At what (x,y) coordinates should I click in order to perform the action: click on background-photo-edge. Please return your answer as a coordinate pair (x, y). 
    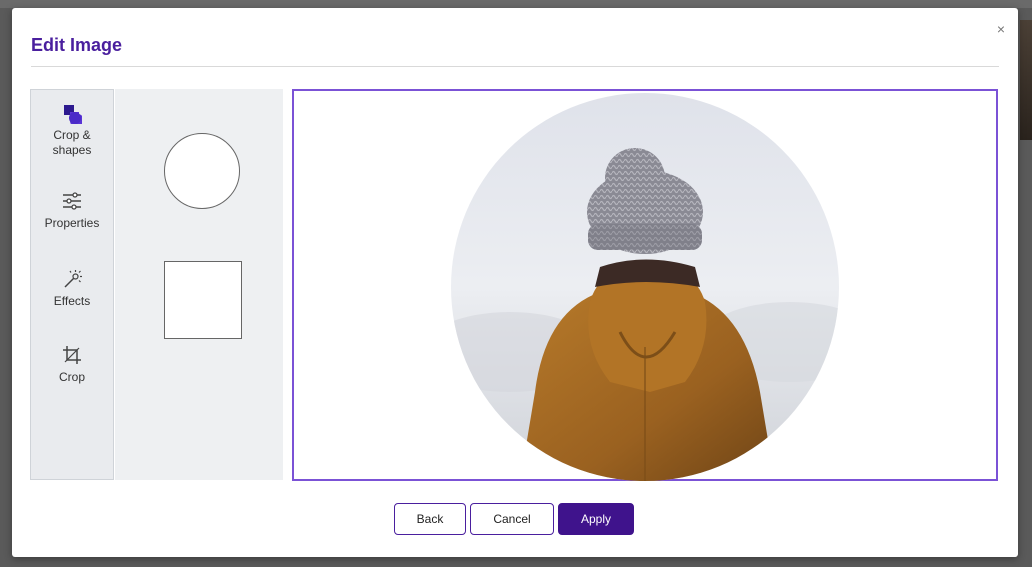
    Looking at the image, I should click on (1026, 80).